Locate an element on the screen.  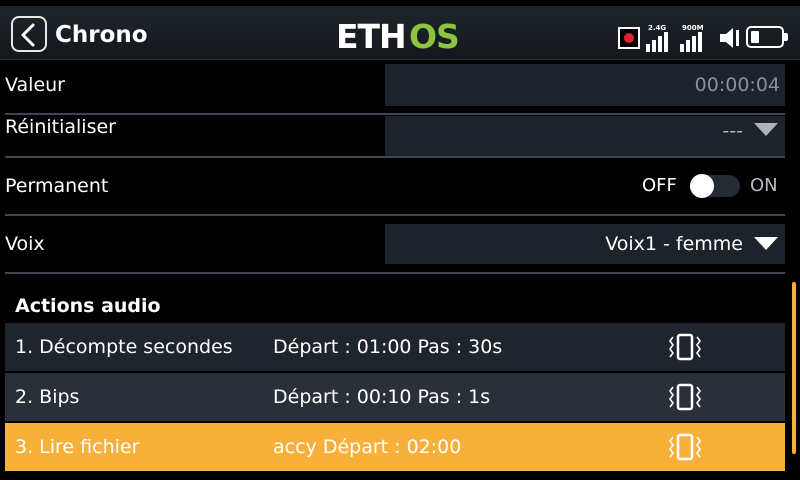
signal-2g4-icon: 2.4G is located at coordinates (659, 38).